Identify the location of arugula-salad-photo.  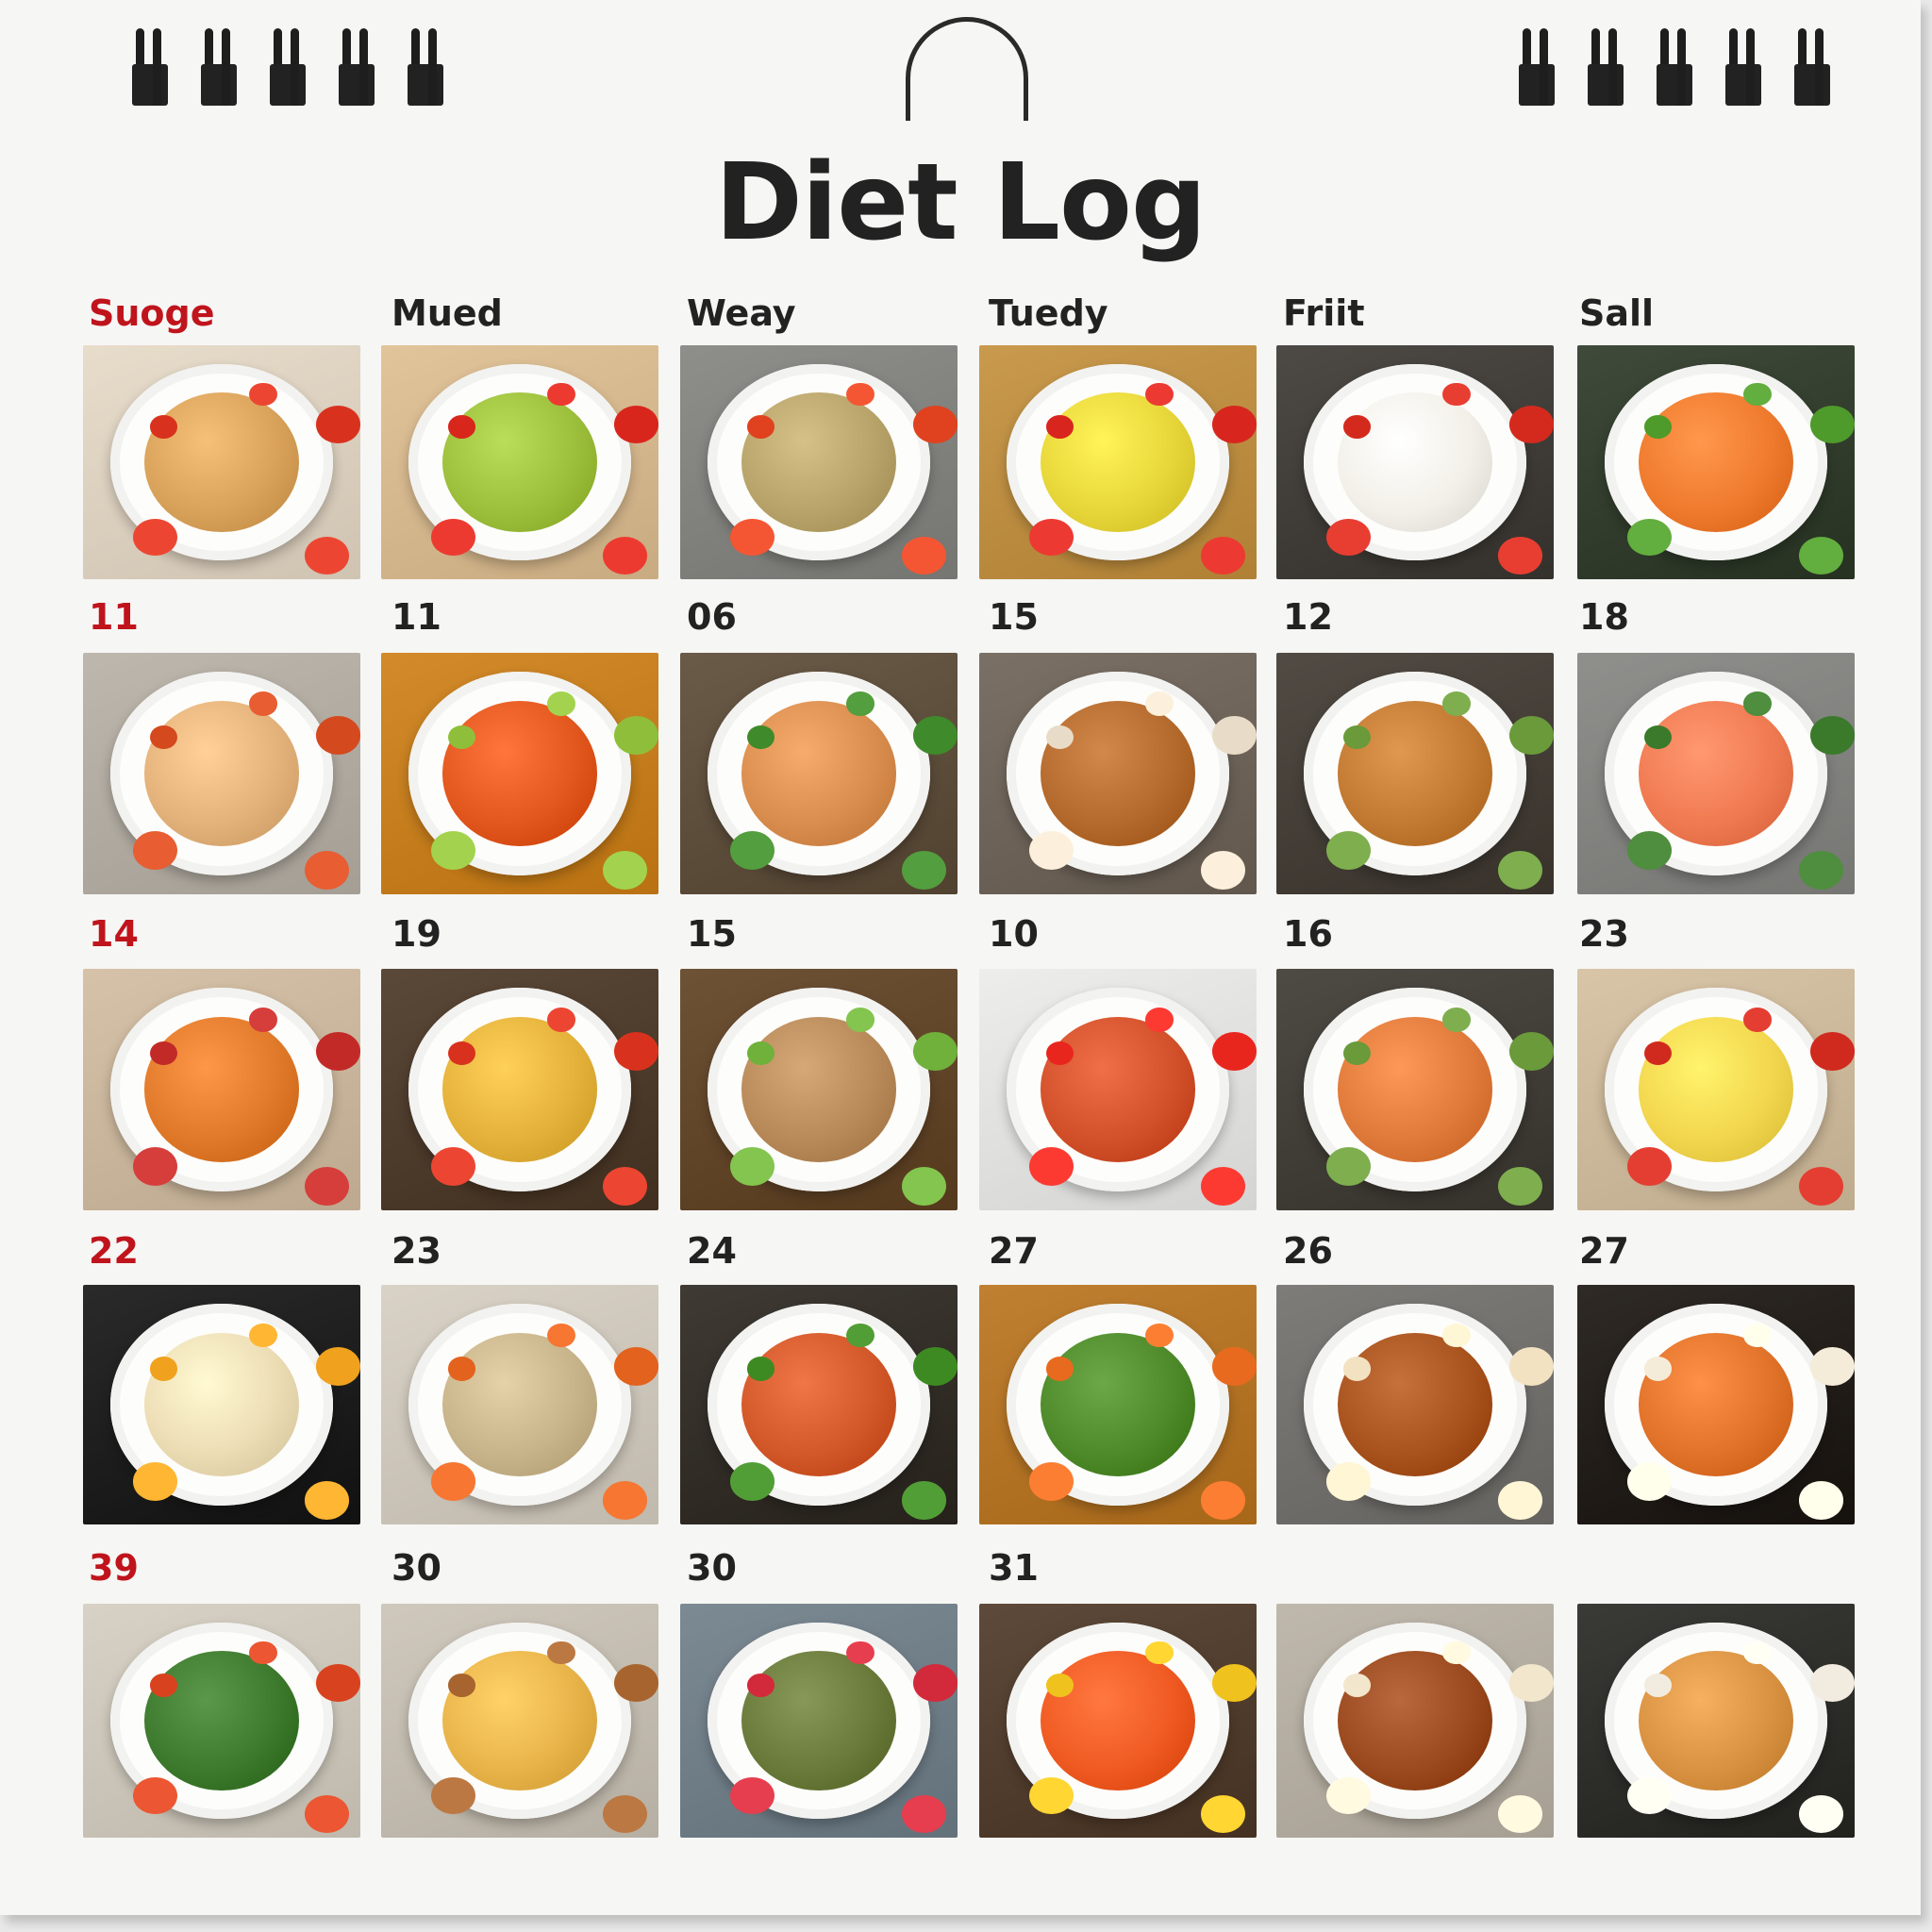
(1118, 1405).